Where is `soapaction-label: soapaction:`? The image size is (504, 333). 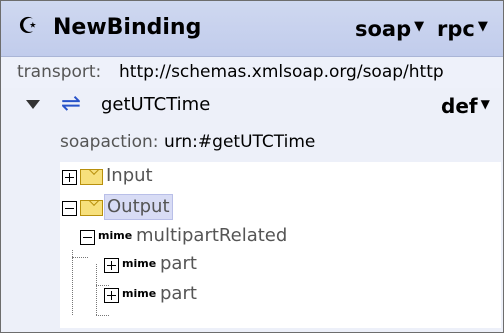
soapaction-label: soapaction: is located at coordinates (109, 142).